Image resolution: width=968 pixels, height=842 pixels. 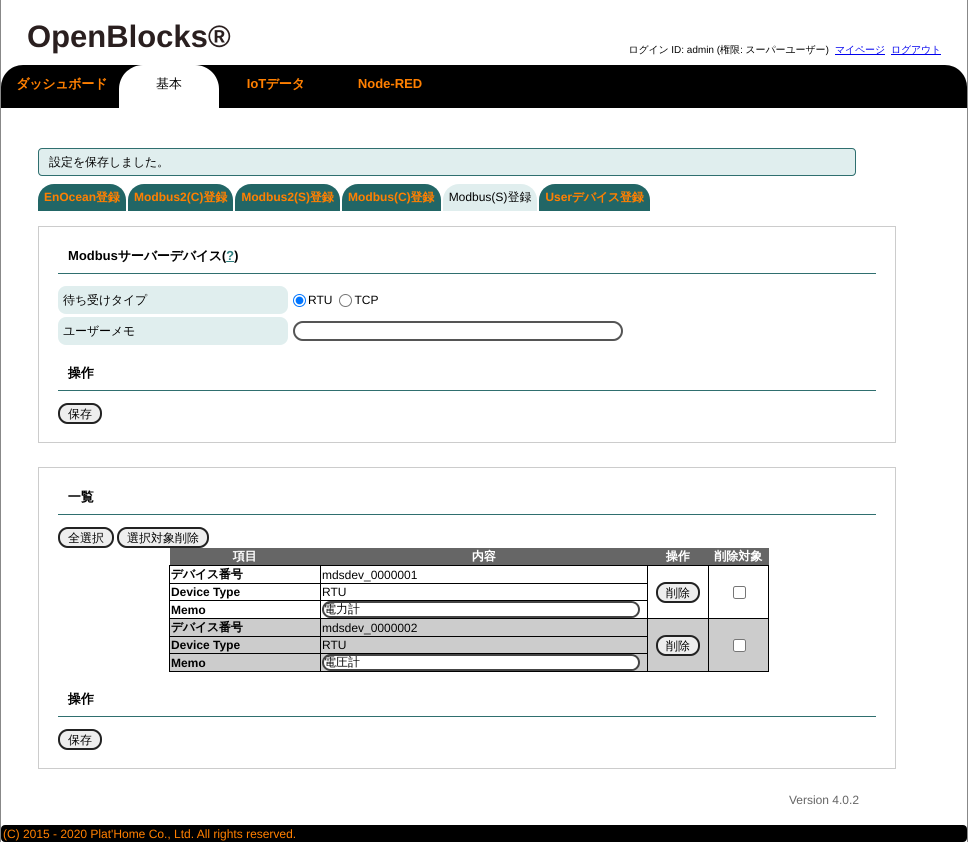 I want to click on sub-tab: Modbus(S)登録, so click(x=490, y=198).